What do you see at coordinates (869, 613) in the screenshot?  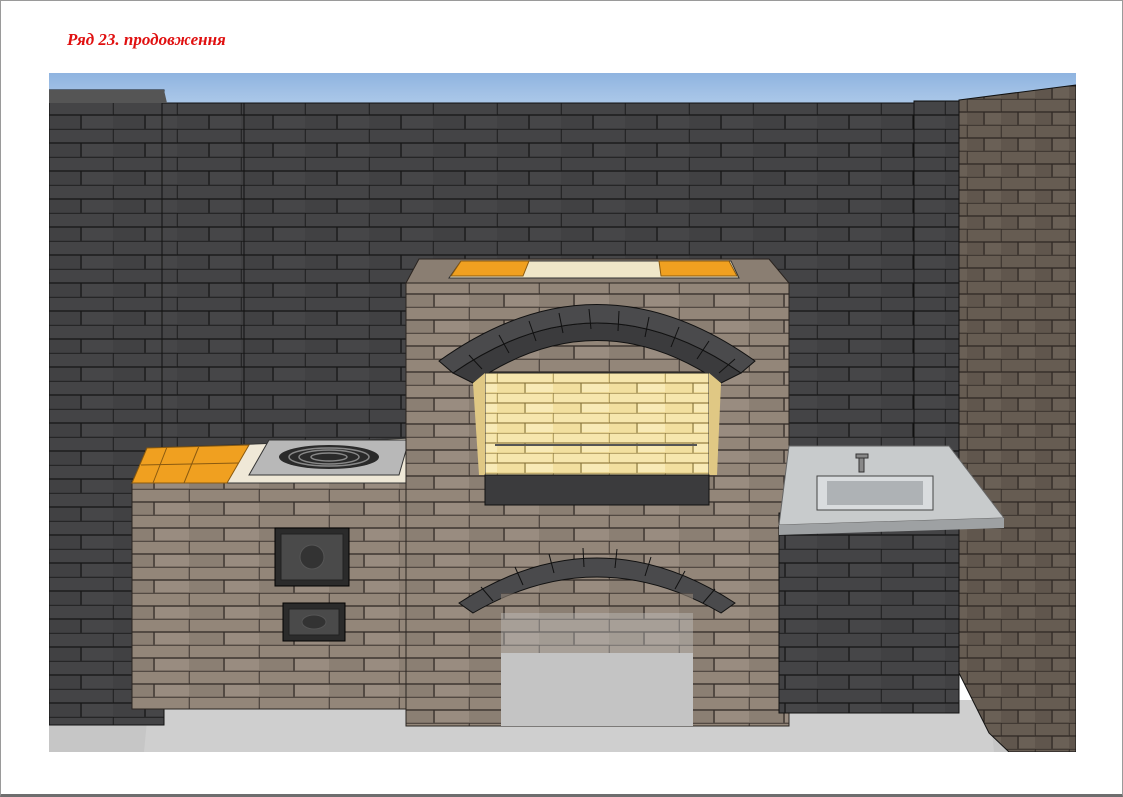 I see `sink-cabinet` at bounding box center [869, 613].